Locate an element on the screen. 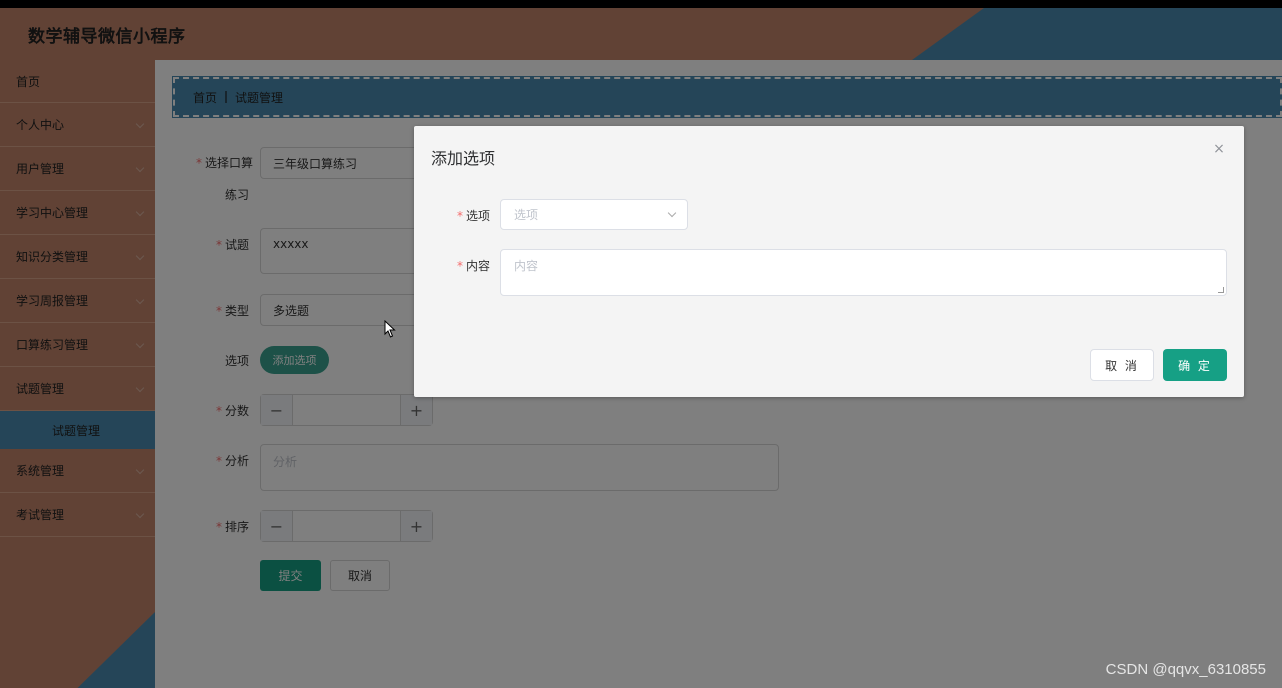  score-label: * 分数 is located at coordinates (232, 411).